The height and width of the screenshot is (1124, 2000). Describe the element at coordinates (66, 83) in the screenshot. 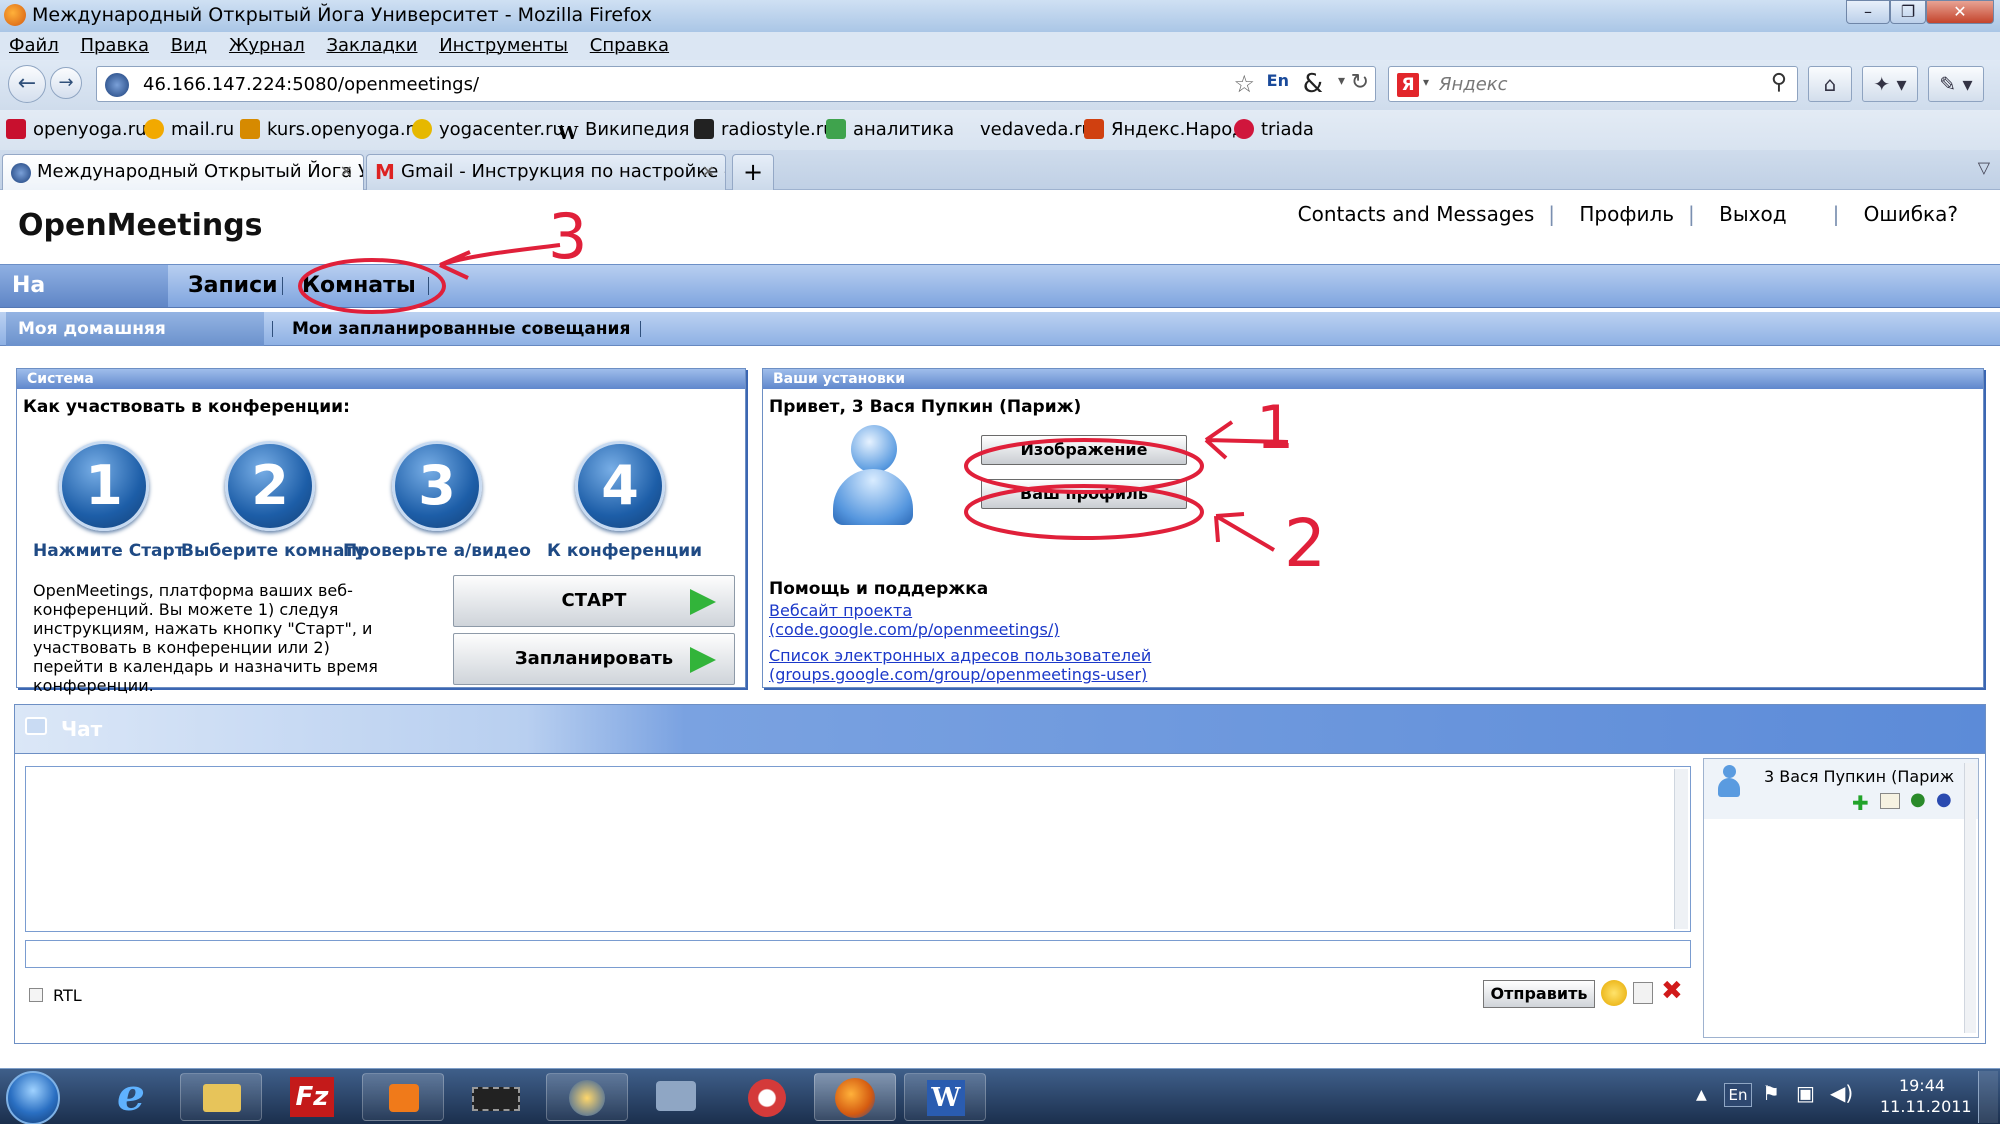

I see `forward-icon: →` at that location.